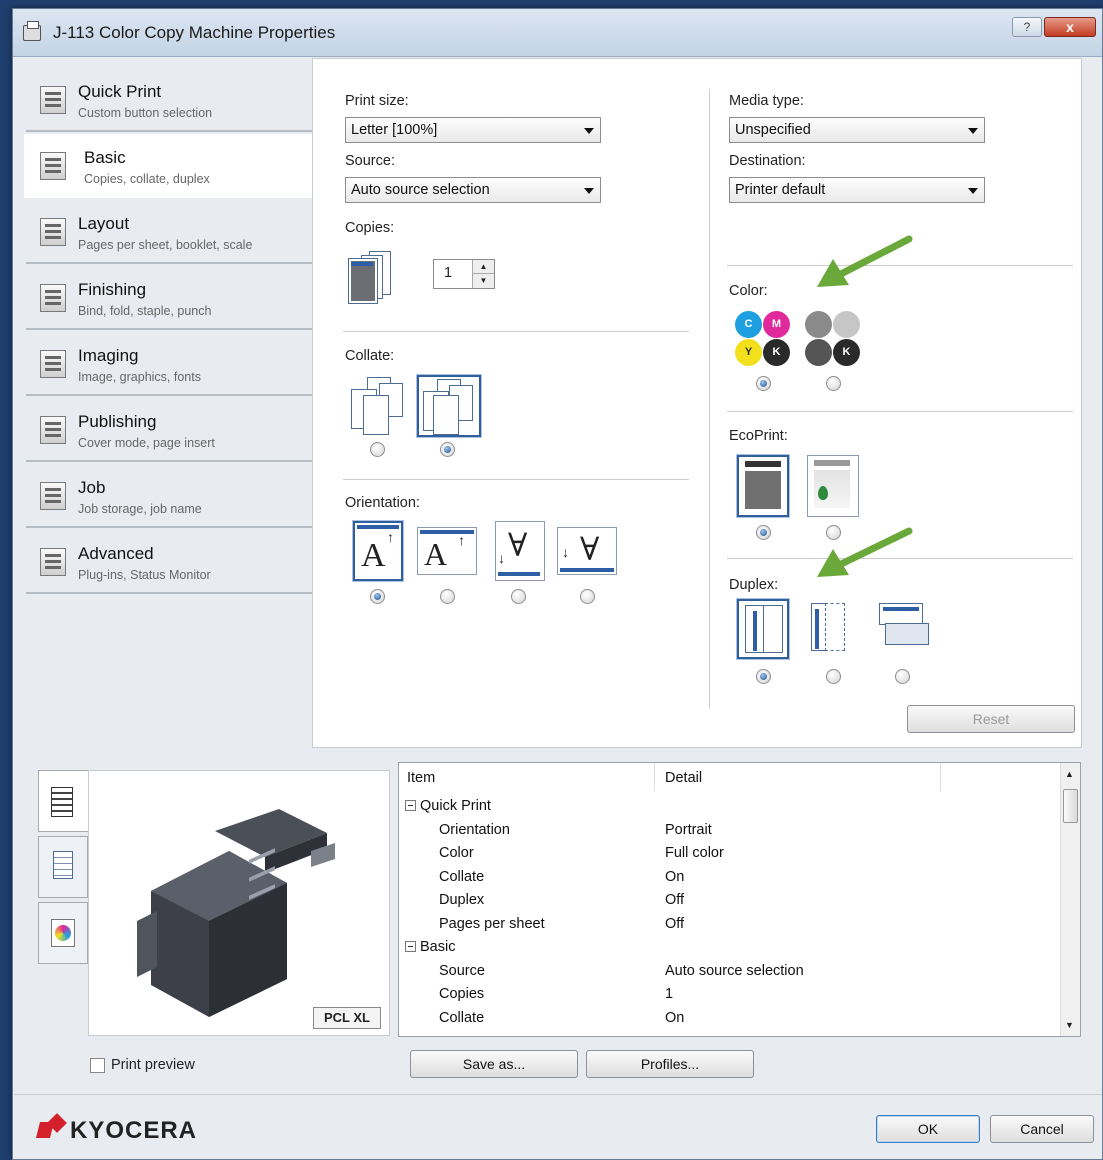 The image size is (1103, 1160). What do you see at coordinates (763, 532) in the screenshot?
I see `ecoprint-off-radio` at bounding box center [763, 532].